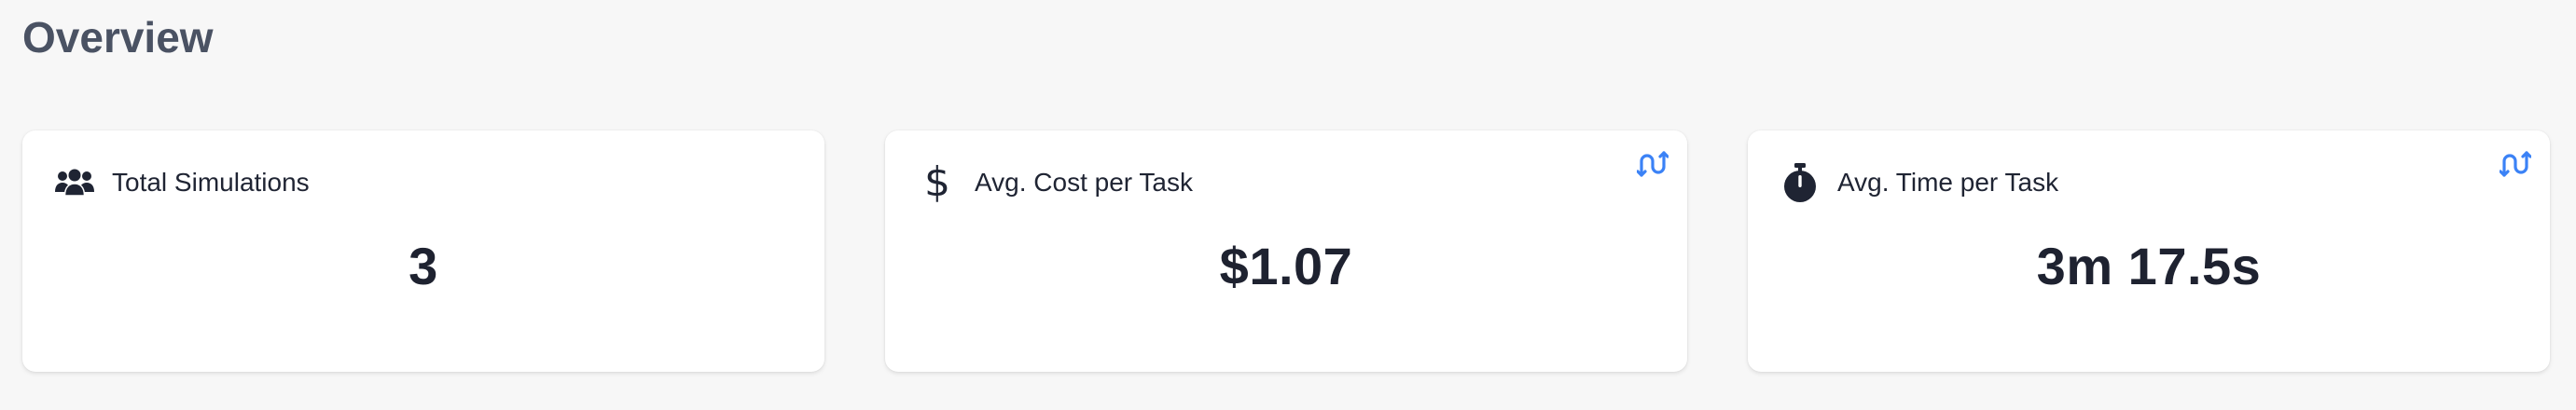  Describe the element at coordinates (1084, 182) in the screenshot. I see `stat-label: Avg. Cost per Task` at that location.